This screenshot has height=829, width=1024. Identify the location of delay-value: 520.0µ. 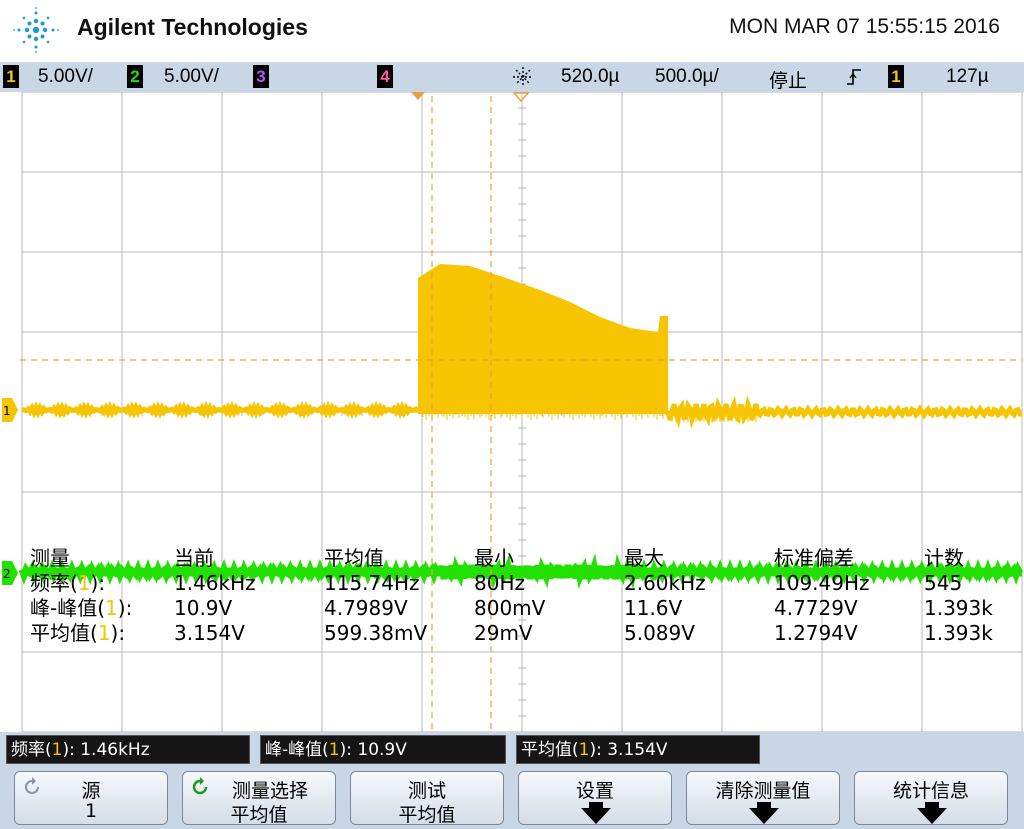
(590, 76).